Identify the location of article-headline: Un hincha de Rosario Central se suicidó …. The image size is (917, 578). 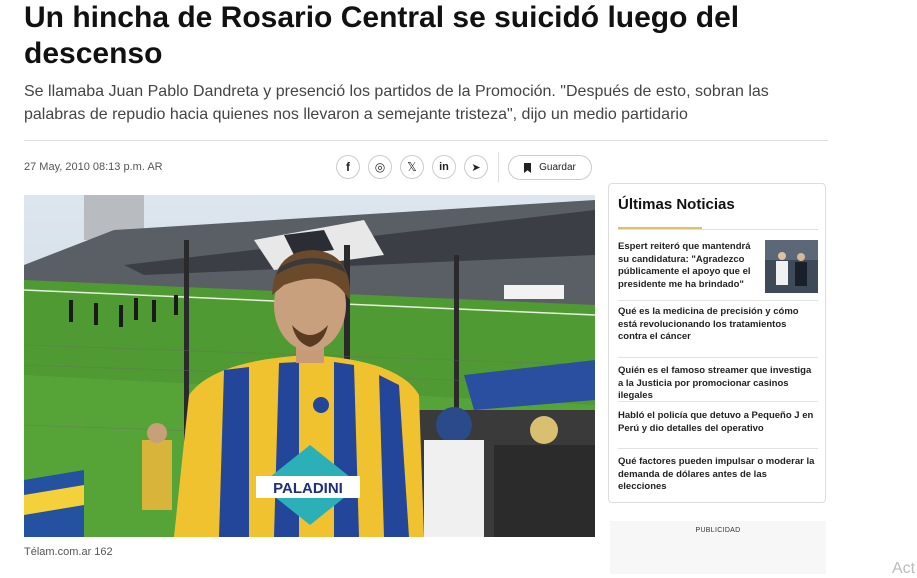
(382, 35).